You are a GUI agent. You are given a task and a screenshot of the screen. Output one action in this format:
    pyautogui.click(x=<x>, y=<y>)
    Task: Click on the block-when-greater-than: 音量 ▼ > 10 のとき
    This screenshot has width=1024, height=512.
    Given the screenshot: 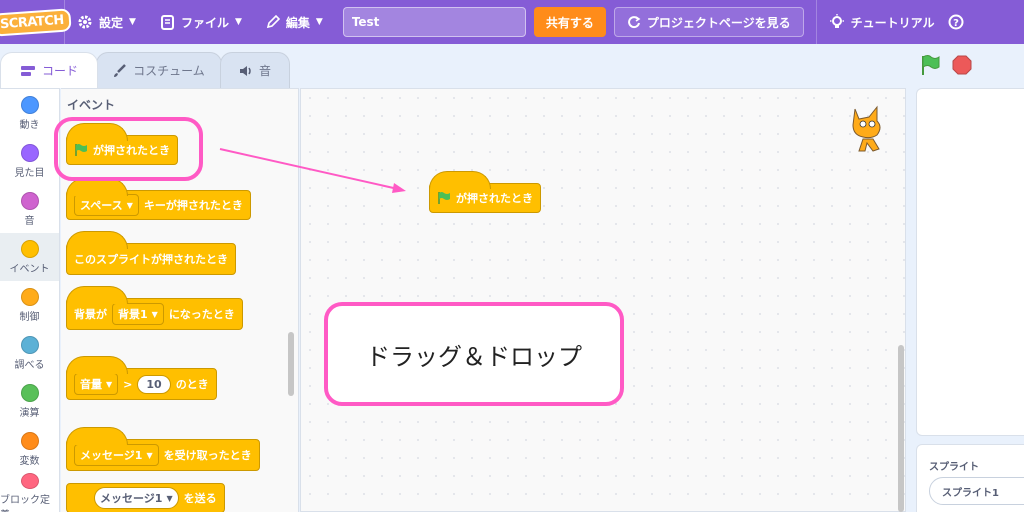 What is the action you would take?
    pyautogui.click(x=141, y=378)
    